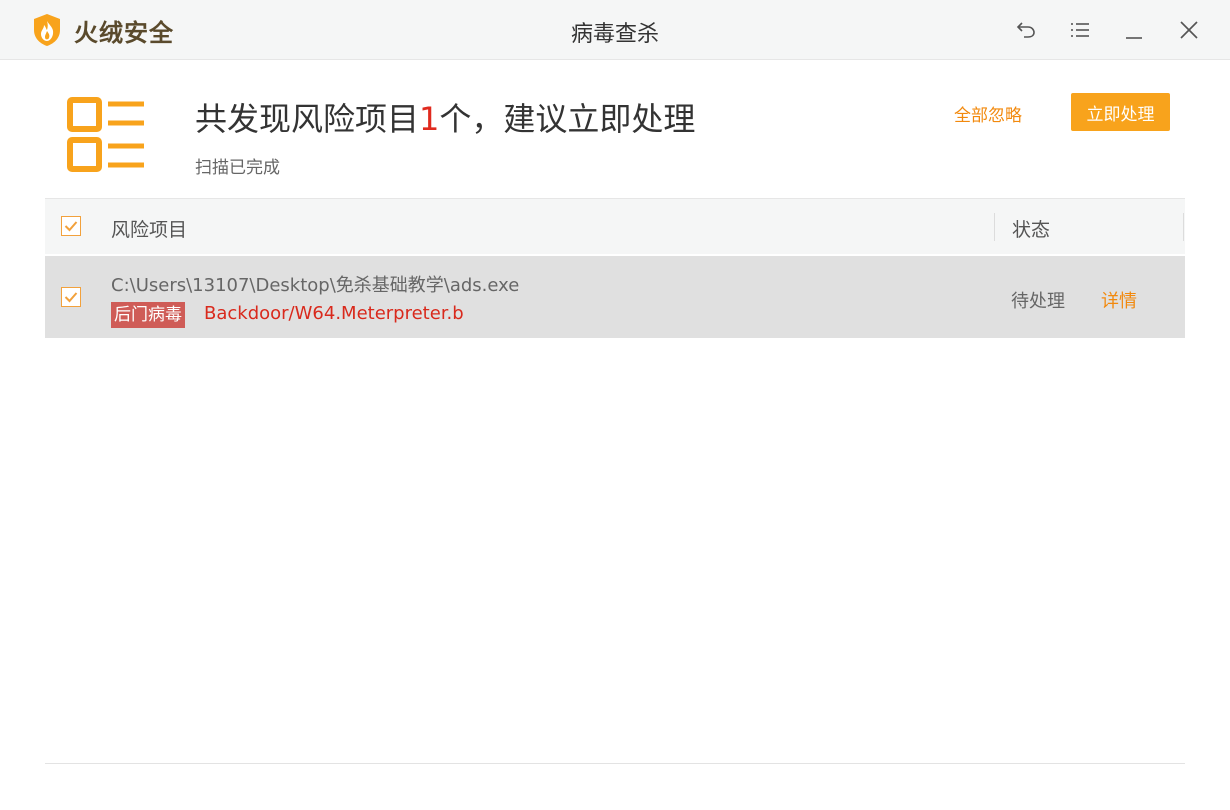  I want to click on title-bar: 火绒安全 病毒查杀, so click(615, 30).